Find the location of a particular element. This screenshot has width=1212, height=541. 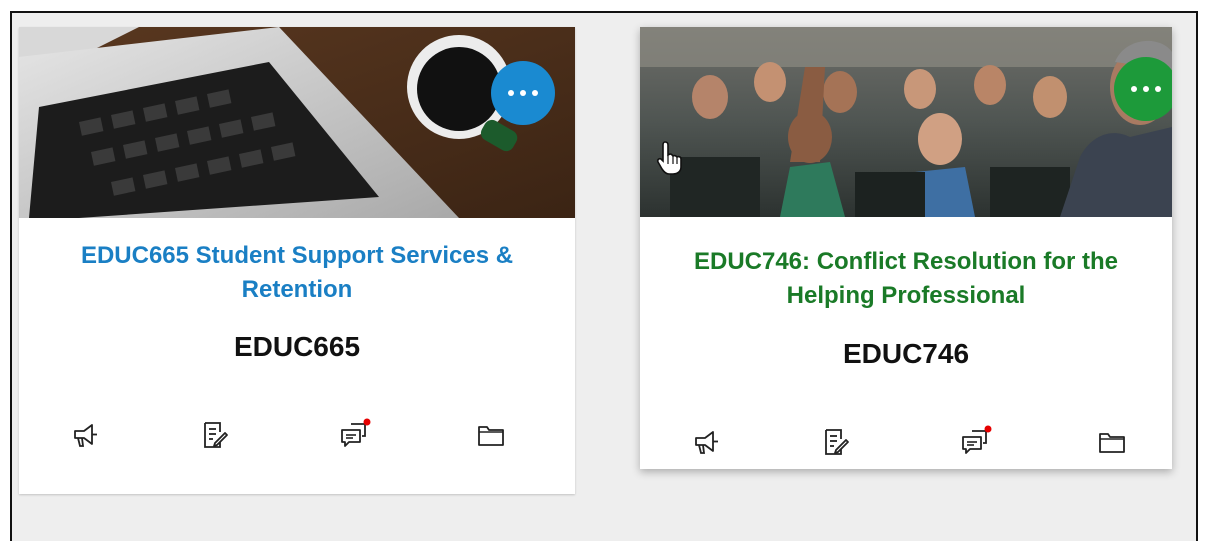

course-code: EDUC746 is located at coordinates (906, 353).